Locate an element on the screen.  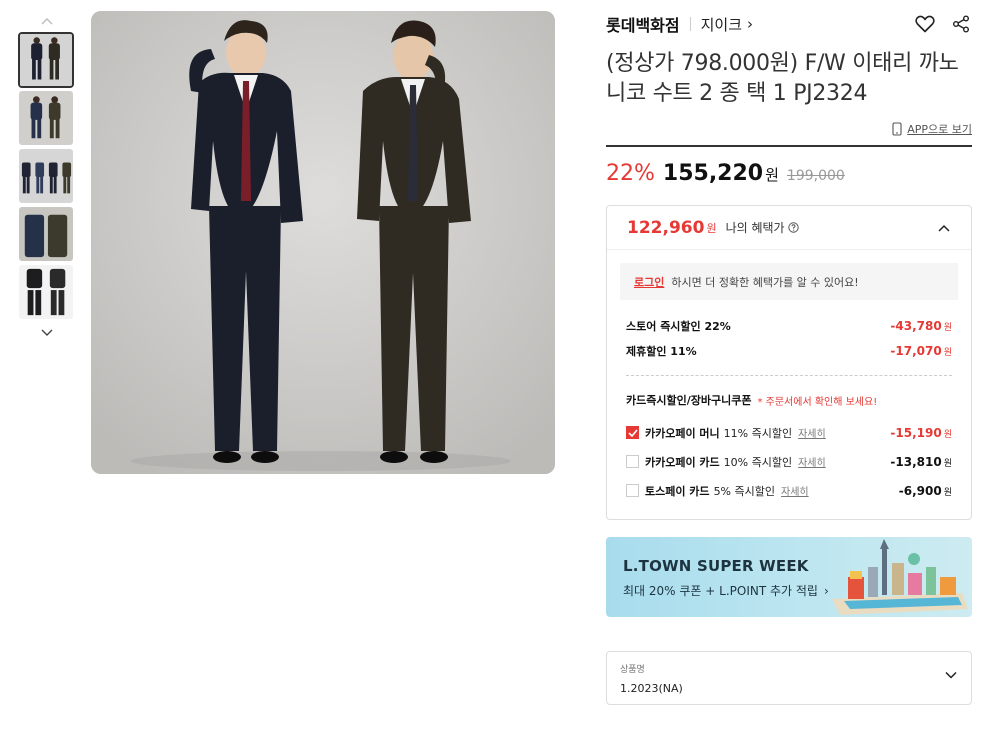
thumbnail-strip is located at coordinates (47, 177).